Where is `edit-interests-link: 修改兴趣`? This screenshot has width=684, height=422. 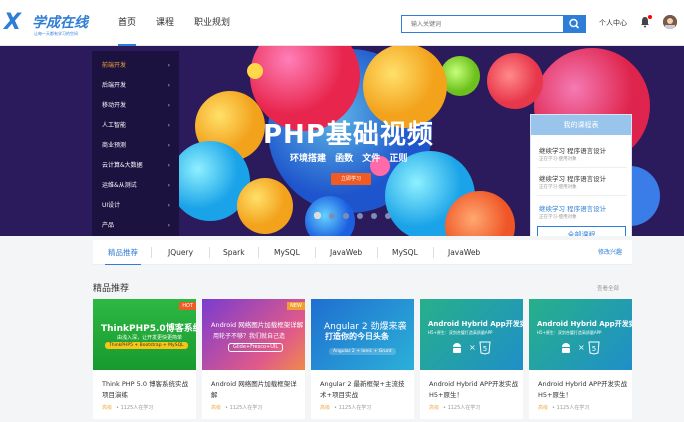 edit-interests-link: 修改兴趣 is located at coordinates (610, 252).